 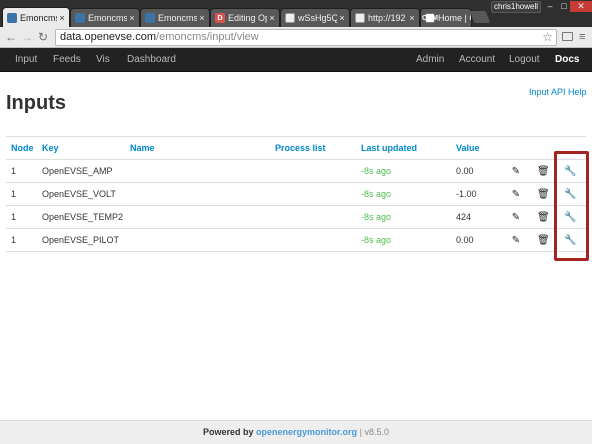 I want to click on process-column-highlight, so click(x=571, y=206).